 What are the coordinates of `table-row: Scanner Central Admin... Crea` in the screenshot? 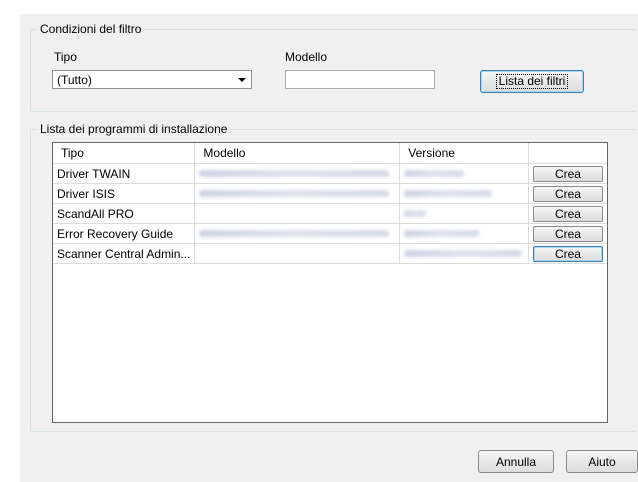 It's located at (330, 253).